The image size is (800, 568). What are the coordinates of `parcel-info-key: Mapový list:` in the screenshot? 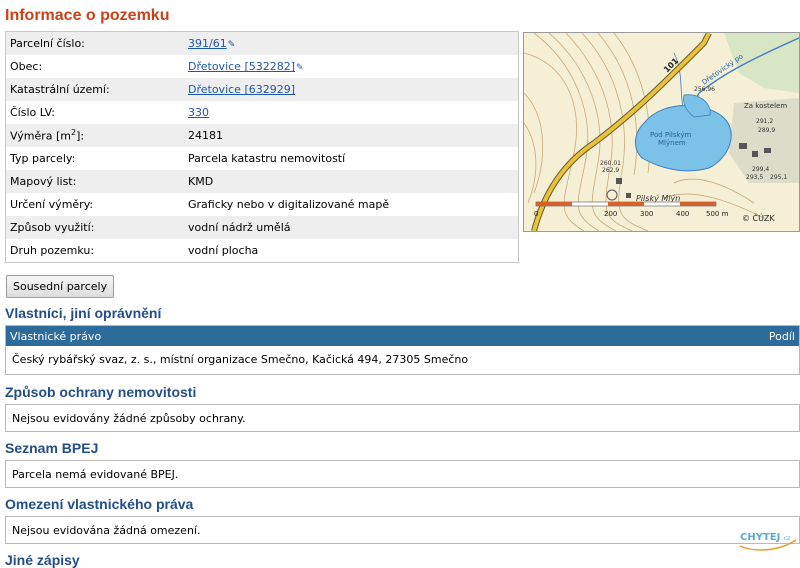 It's located at (43, 181).